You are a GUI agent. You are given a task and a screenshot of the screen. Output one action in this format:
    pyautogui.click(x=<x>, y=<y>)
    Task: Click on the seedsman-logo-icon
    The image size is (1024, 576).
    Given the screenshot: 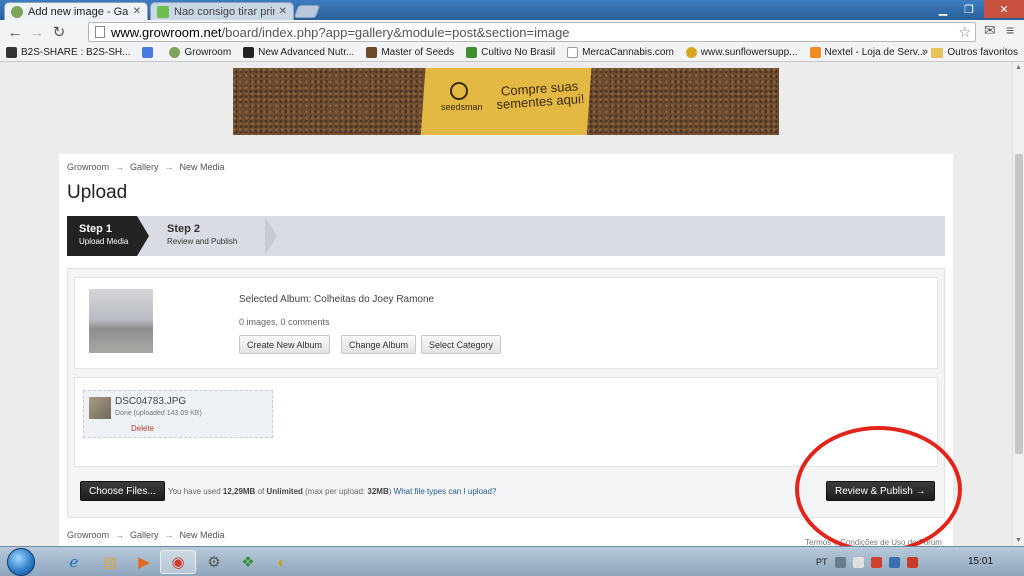 What is the action you would take?
    pyautogui.click(x=459, y=91)
    